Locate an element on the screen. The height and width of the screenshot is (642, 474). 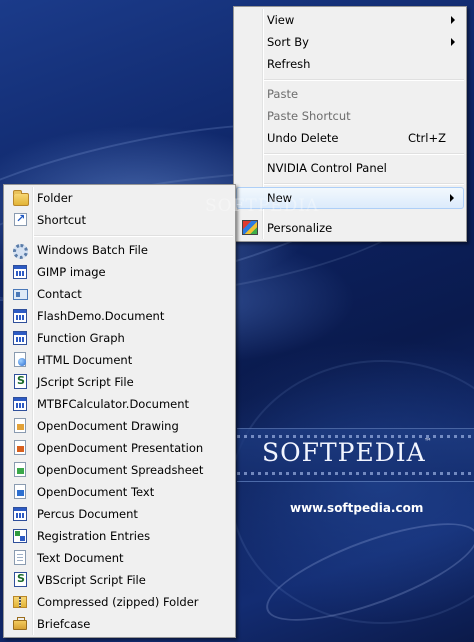
new-item-briefcase: Briefcase is located at coordinates (119, 624).